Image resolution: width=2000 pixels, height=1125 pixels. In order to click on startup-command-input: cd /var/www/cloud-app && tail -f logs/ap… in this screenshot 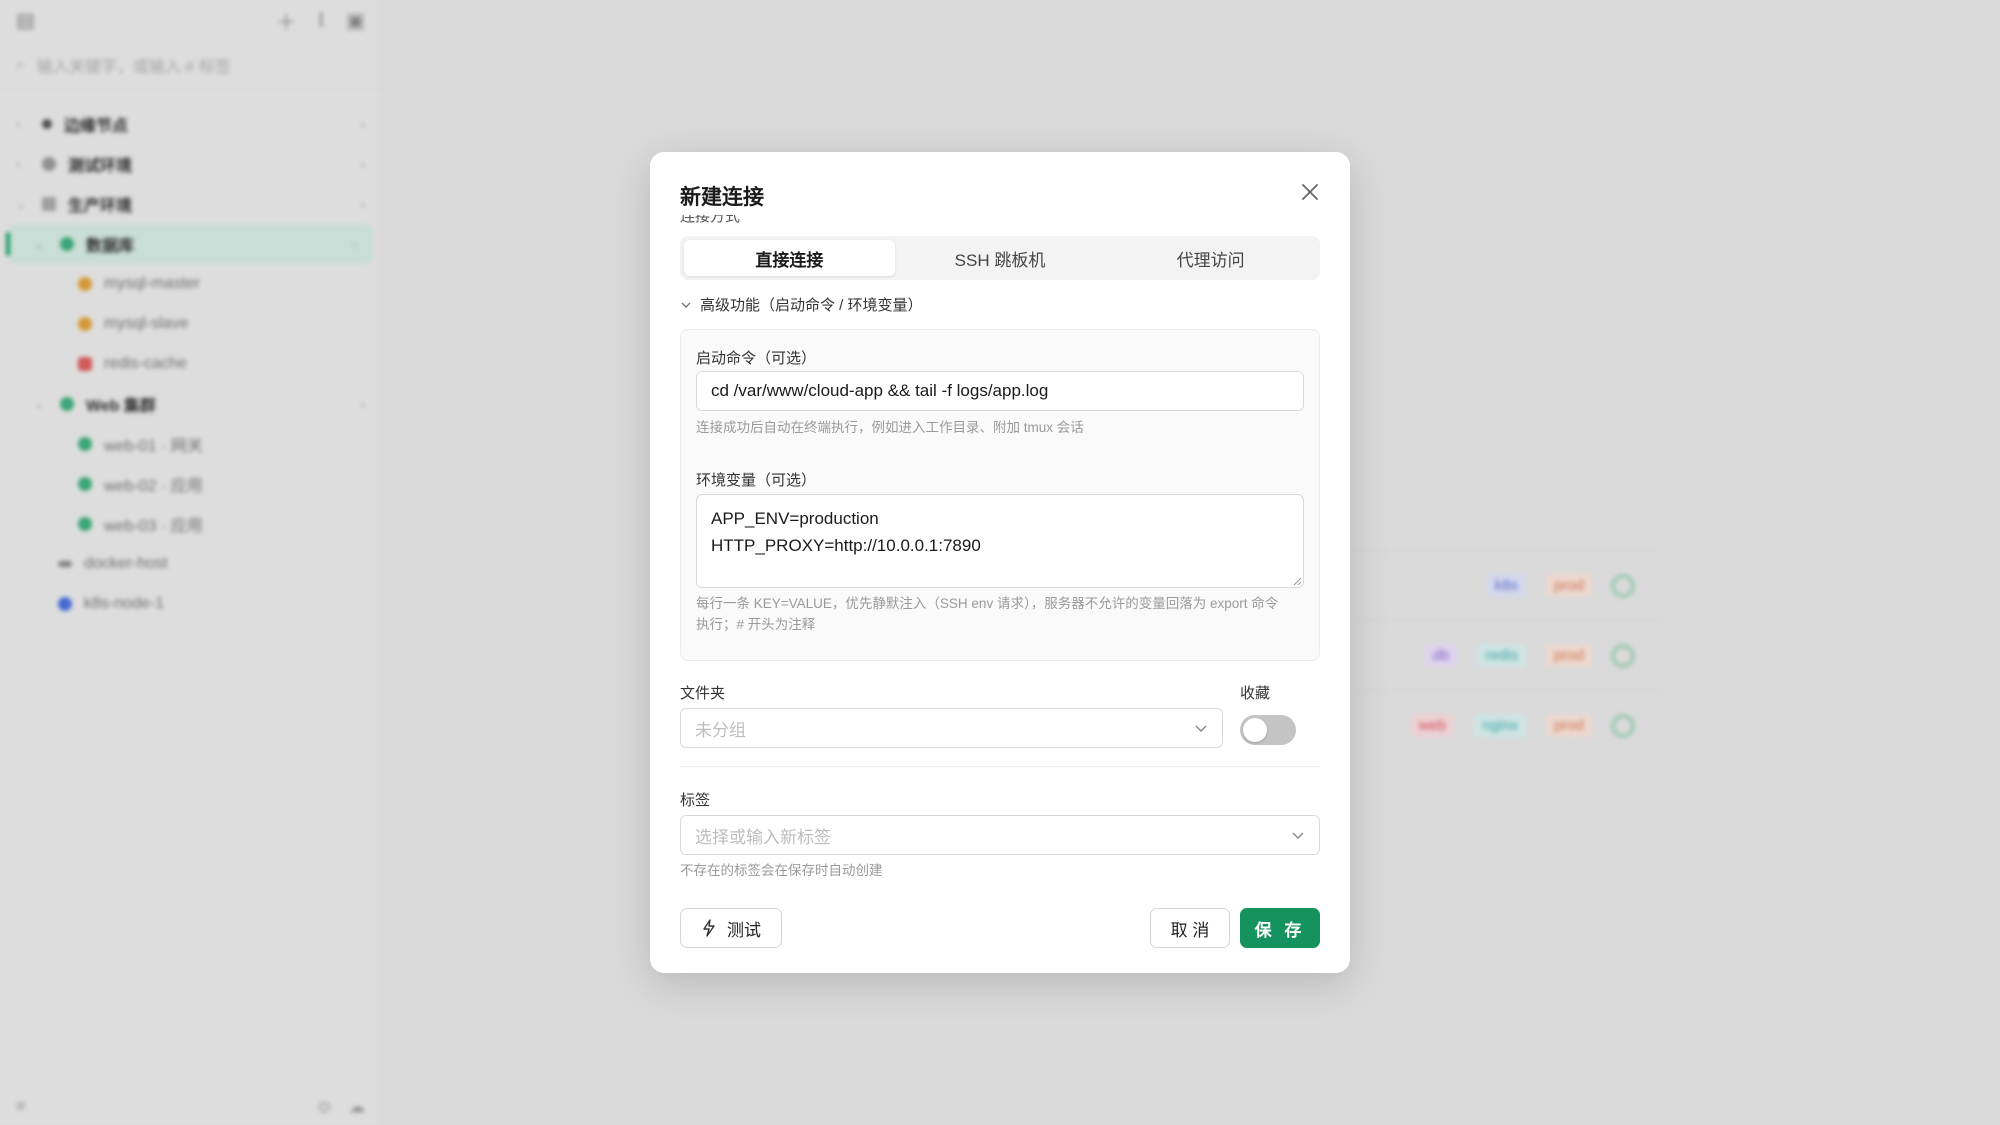, I will do `click(1000, 391)`.